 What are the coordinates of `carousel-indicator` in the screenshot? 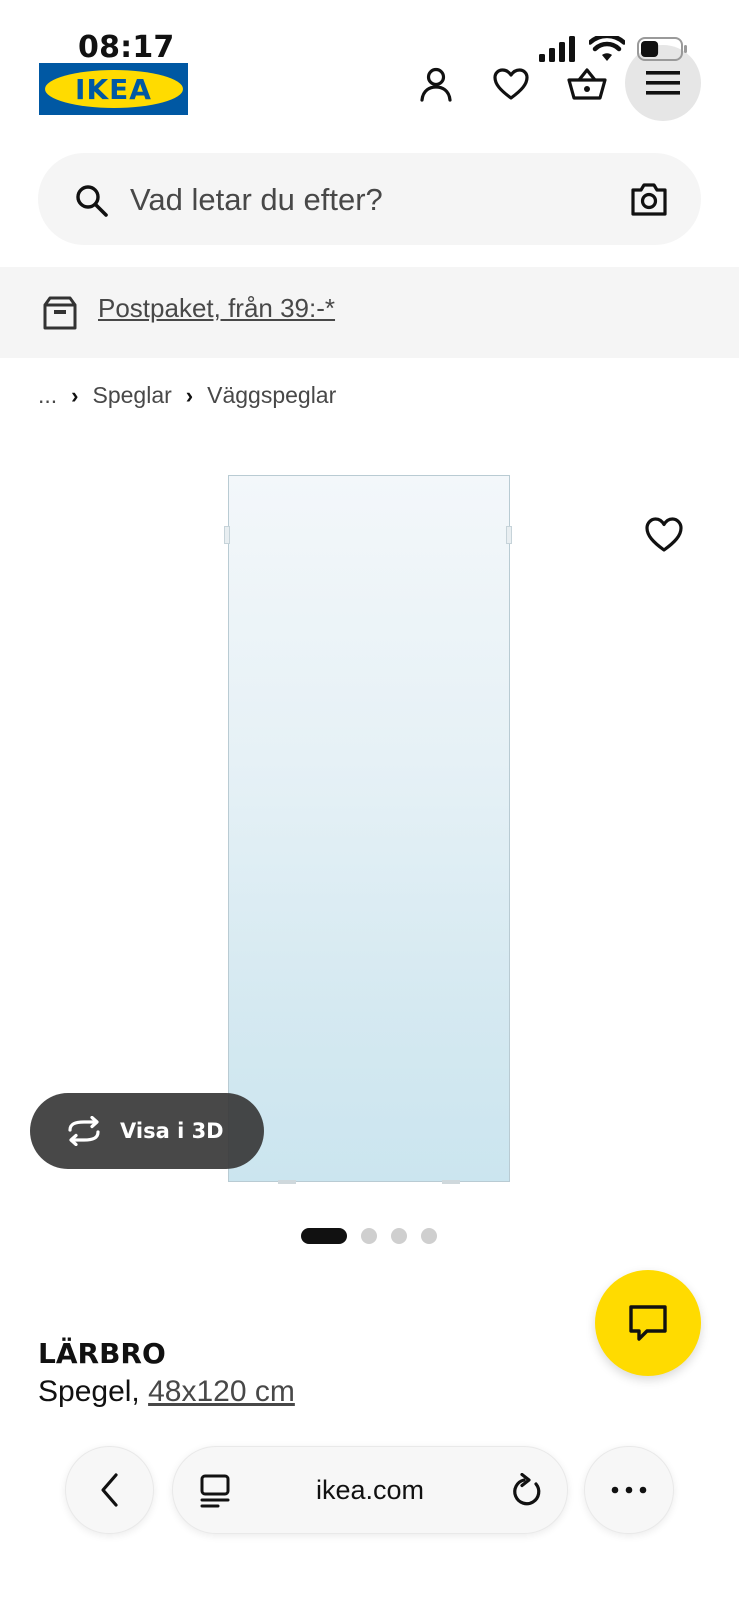 It's located at (369, 1236).